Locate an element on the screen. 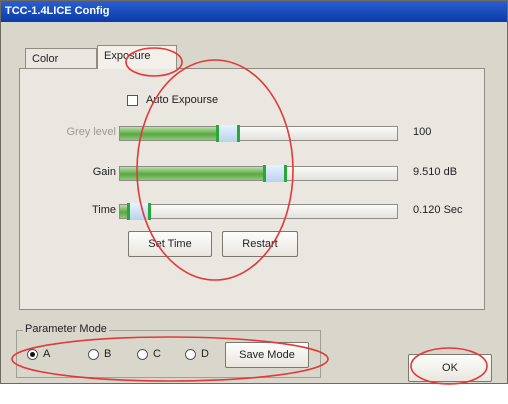  restart-button: Restart is located at coordinates (260, 244).